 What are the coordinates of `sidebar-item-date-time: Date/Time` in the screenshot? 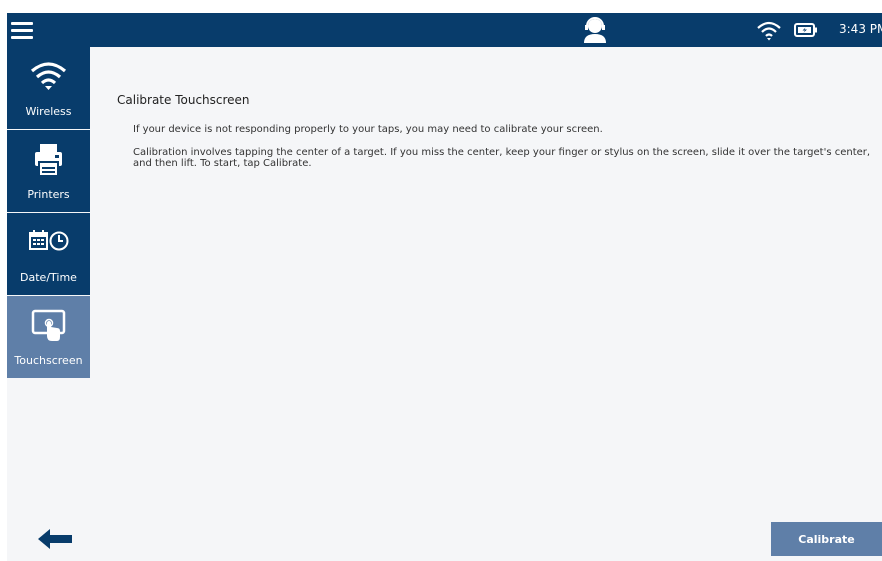 It's located at (48, 254).